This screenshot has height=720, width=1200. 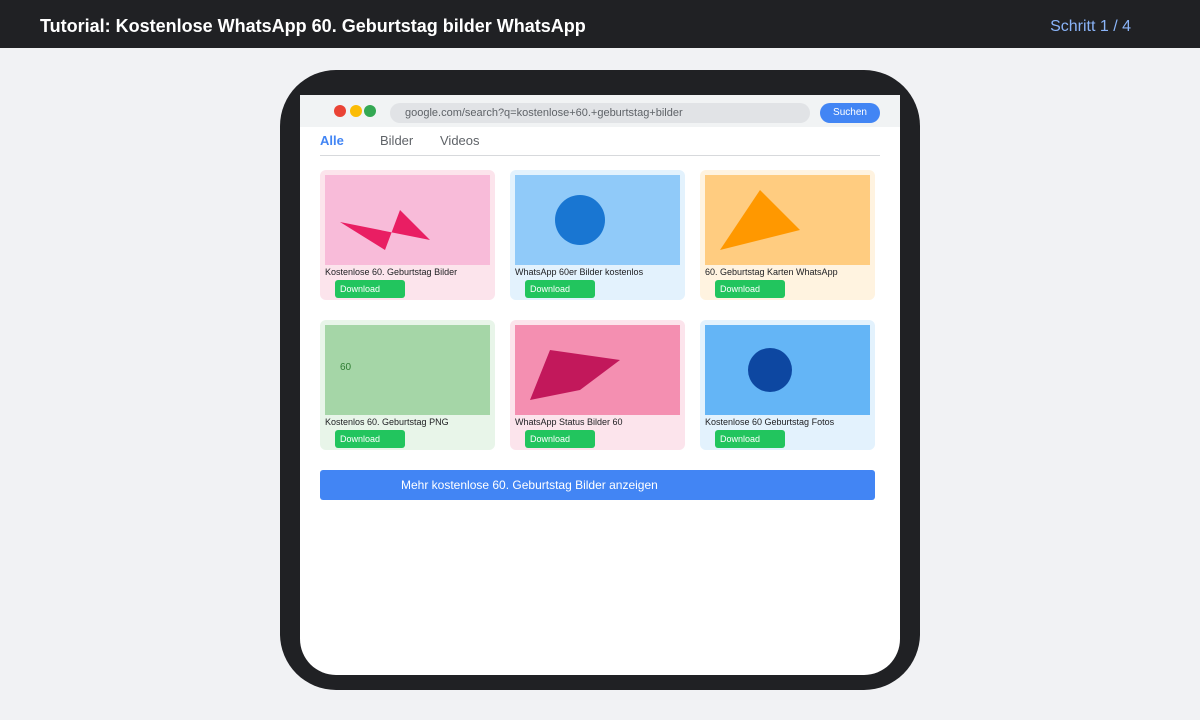 What do you see at coordinates (850, 113) in the screenshot?
I see `search-button: Suchen` at bounding box center [850, 113].